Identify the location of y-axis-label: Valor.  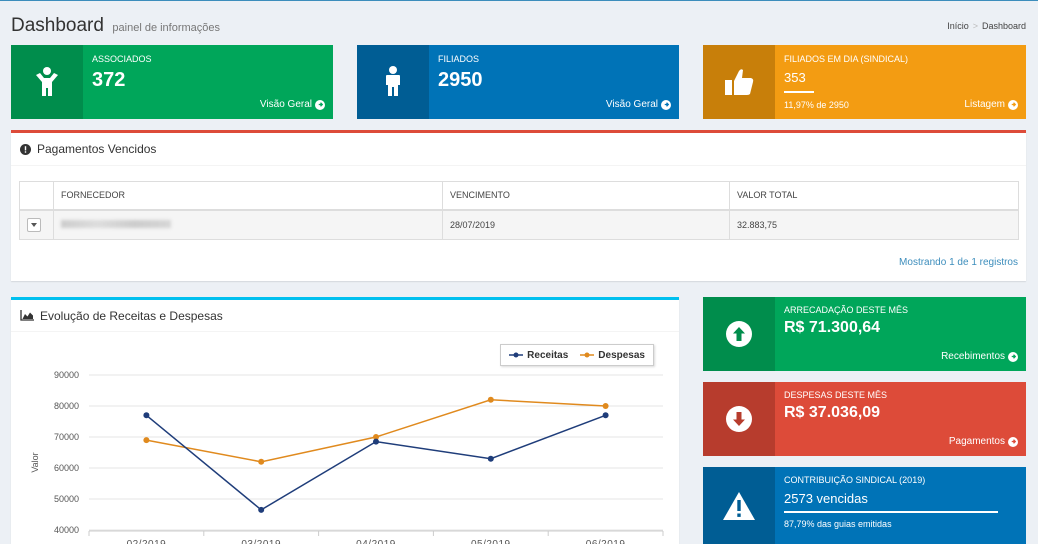
(35, 462).